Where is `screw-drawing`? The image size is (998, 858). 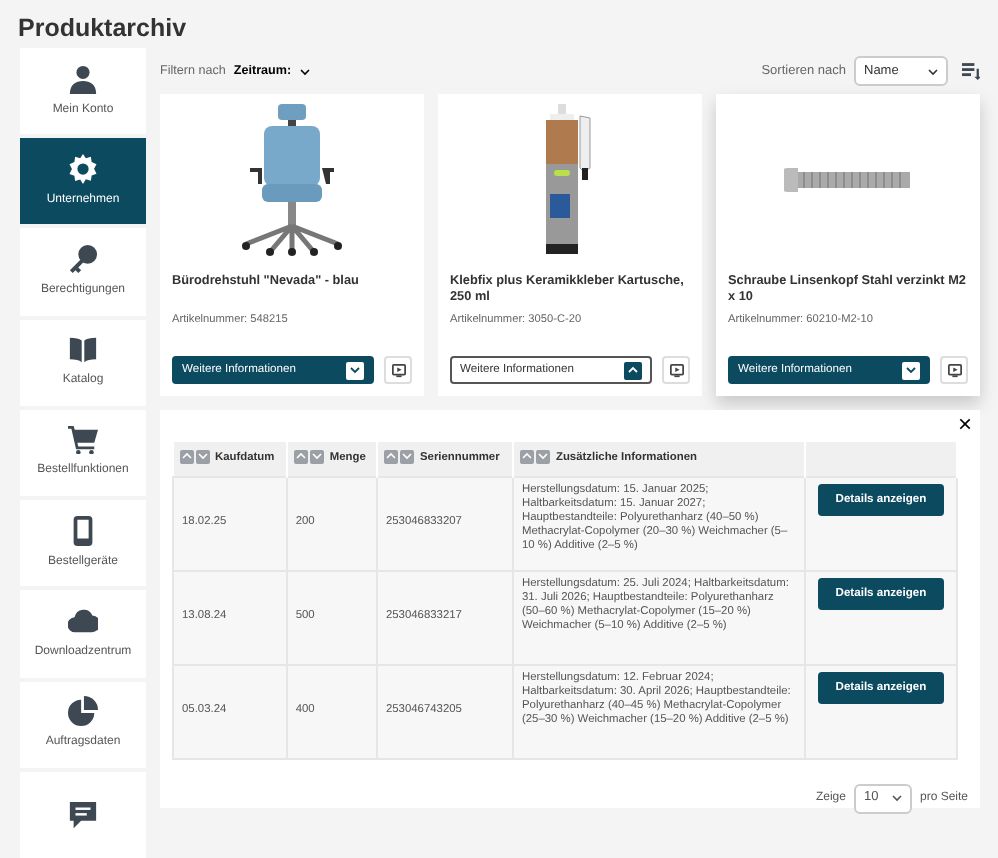
screw-drawing is located at coordinates (848, 180).